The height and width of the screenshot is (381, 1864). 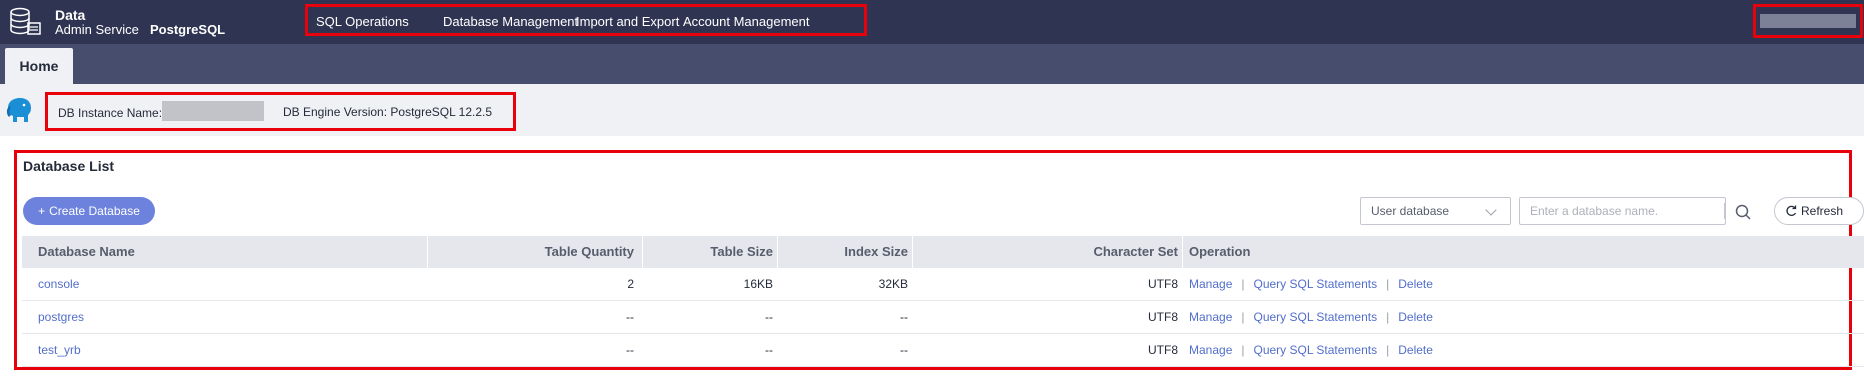 What do you see at coordinates (1594, 211) in the screenshot?
I see `search-placeholder: Enter a database name.` at bounding box center [1594, 211].